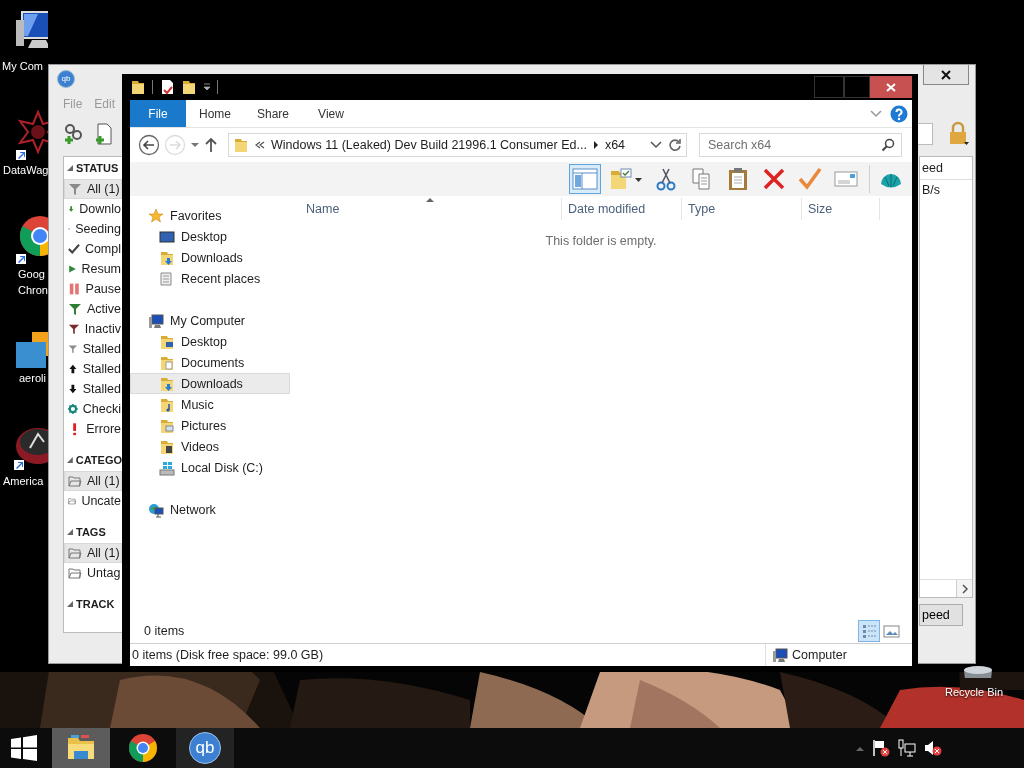  Describe the element at coordinates (780, 655) in the screenshot. I see `computer-icon` at that location.